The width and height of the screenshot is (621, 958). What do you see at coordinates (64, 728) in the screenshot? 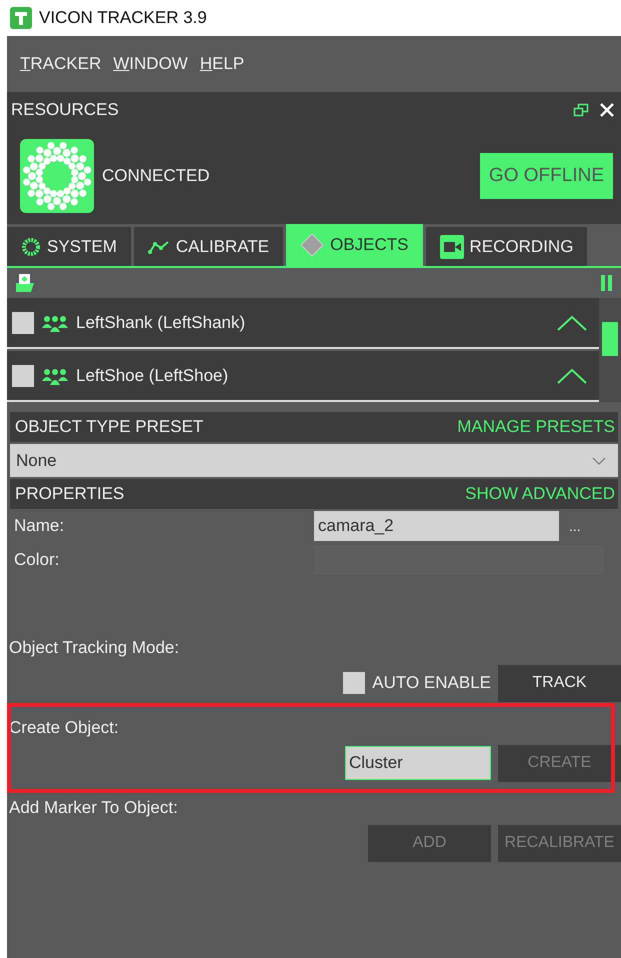
I see `section-label: Create Object:` at bounding box center [64, 728].